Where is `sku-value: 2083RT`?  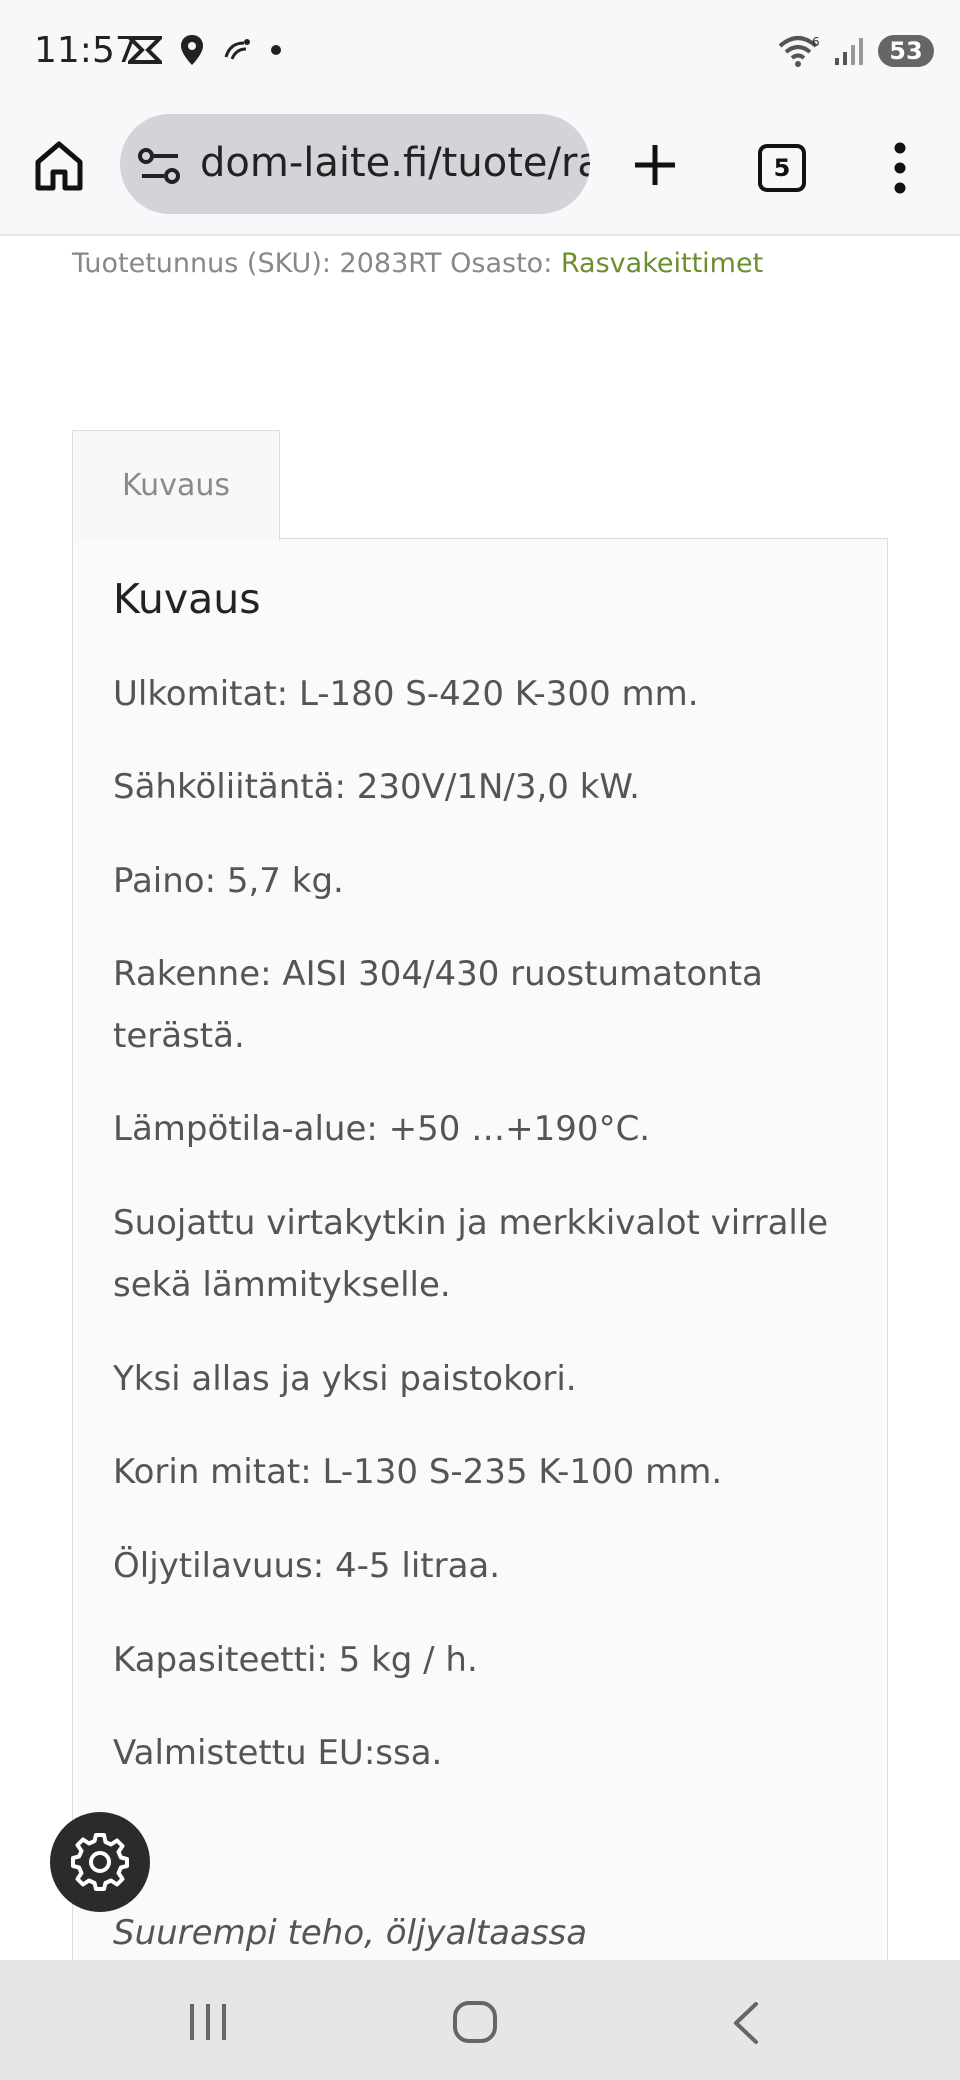
sku-value: 2083RT is located at coordinates (390, 263).